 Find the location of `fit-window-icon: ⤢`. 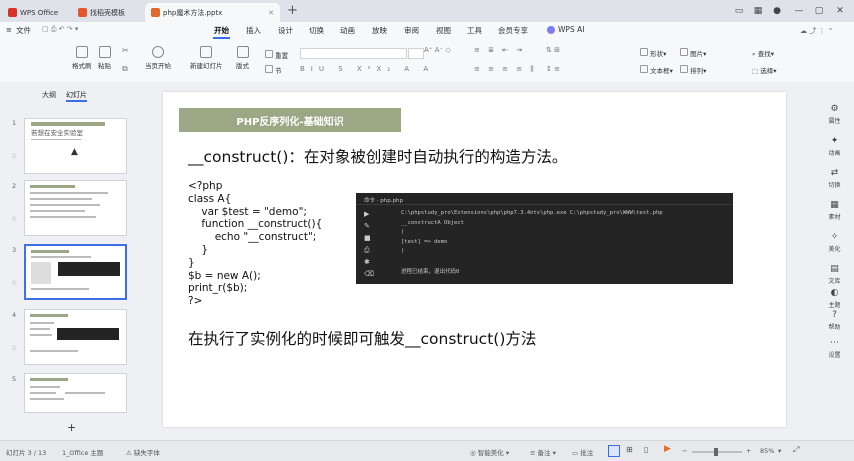

fit-window-icon: ⤢ is located at coordinates (796, 450).